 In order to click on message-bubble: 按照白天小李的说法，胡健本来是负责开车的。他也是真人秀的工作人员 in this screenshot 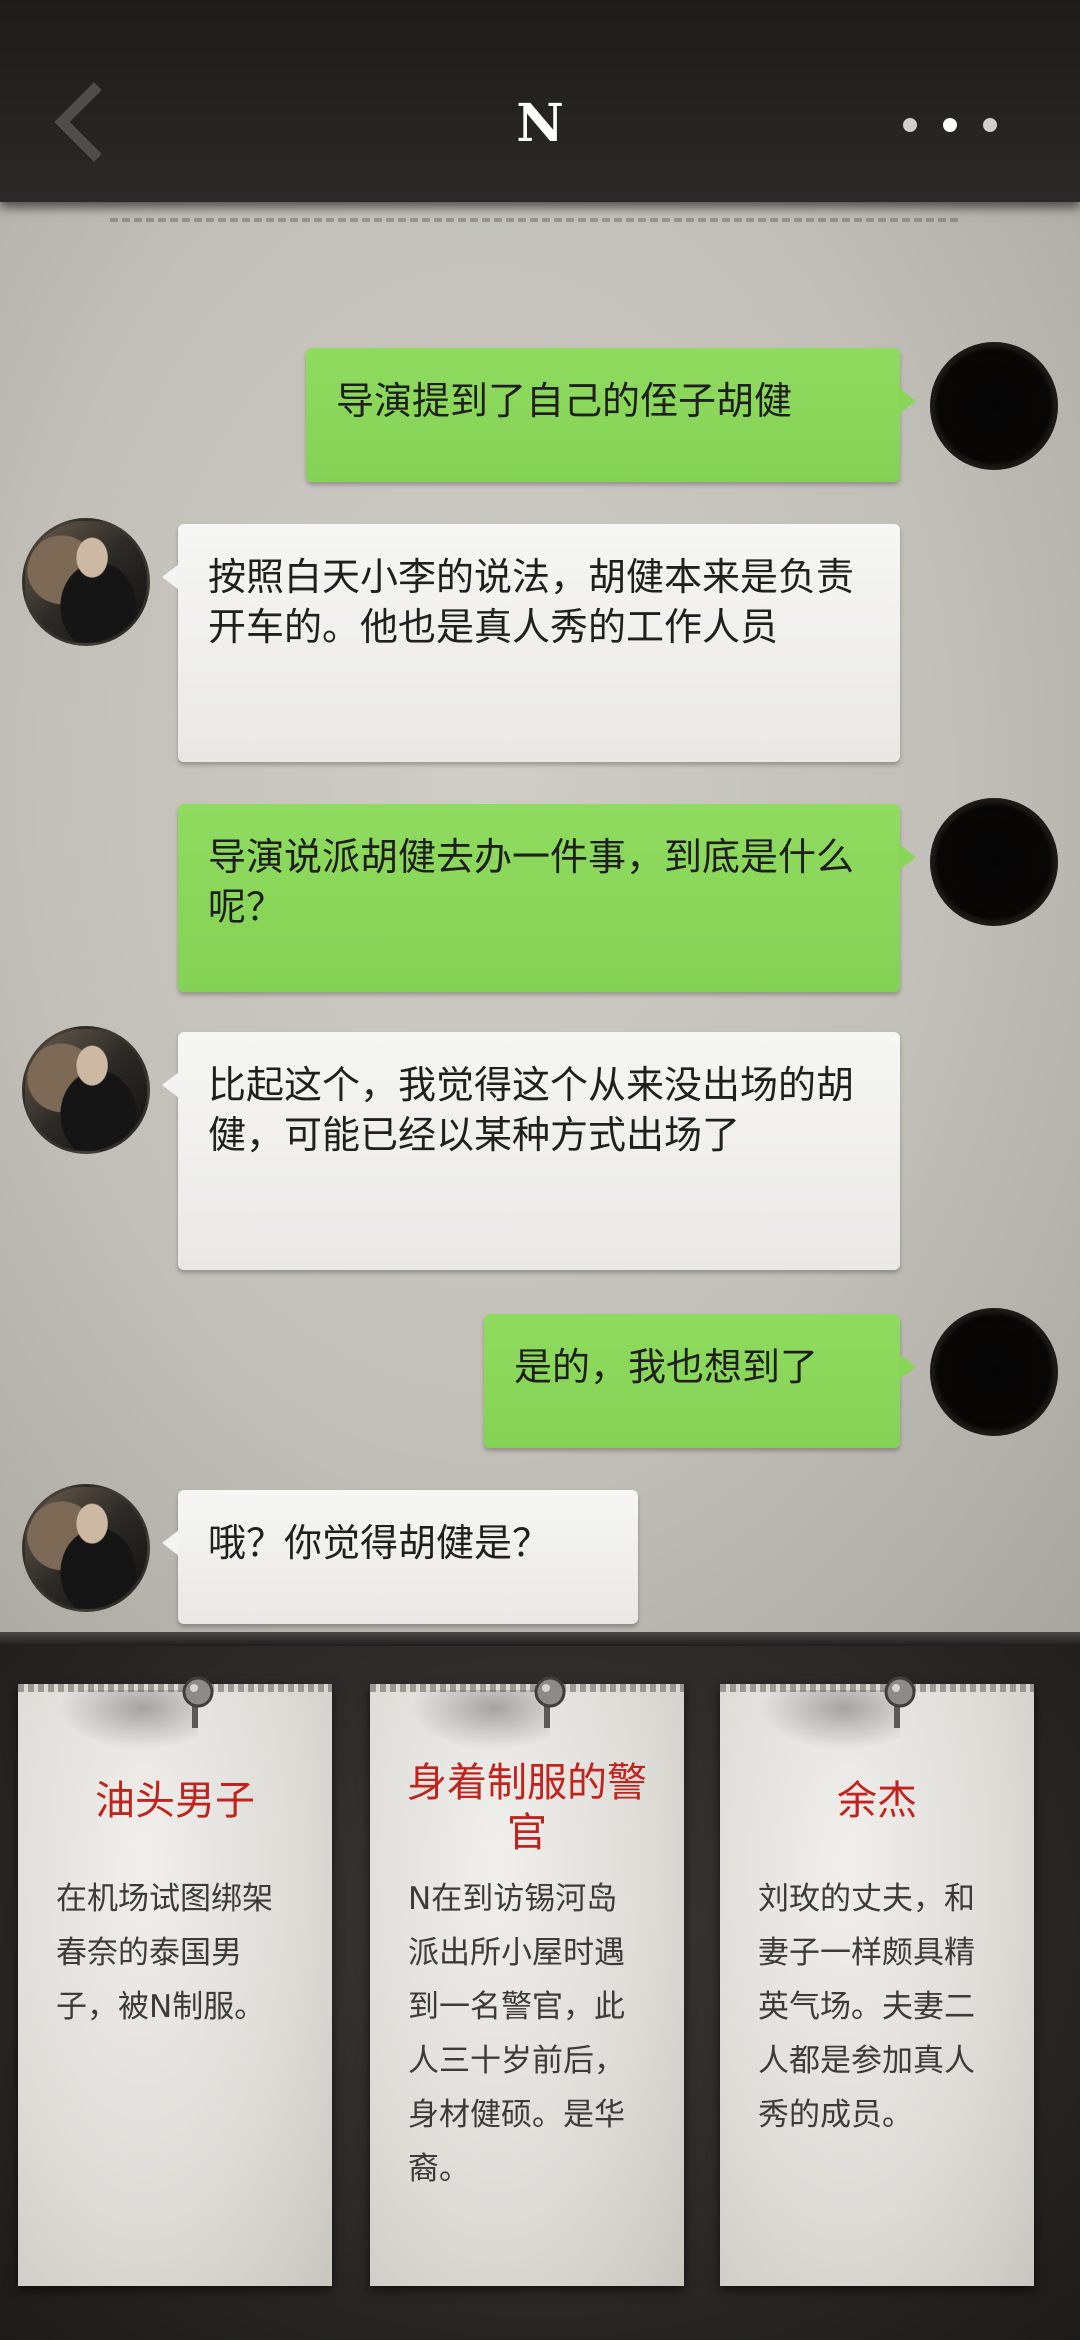, I will do `click(531, 643)`.